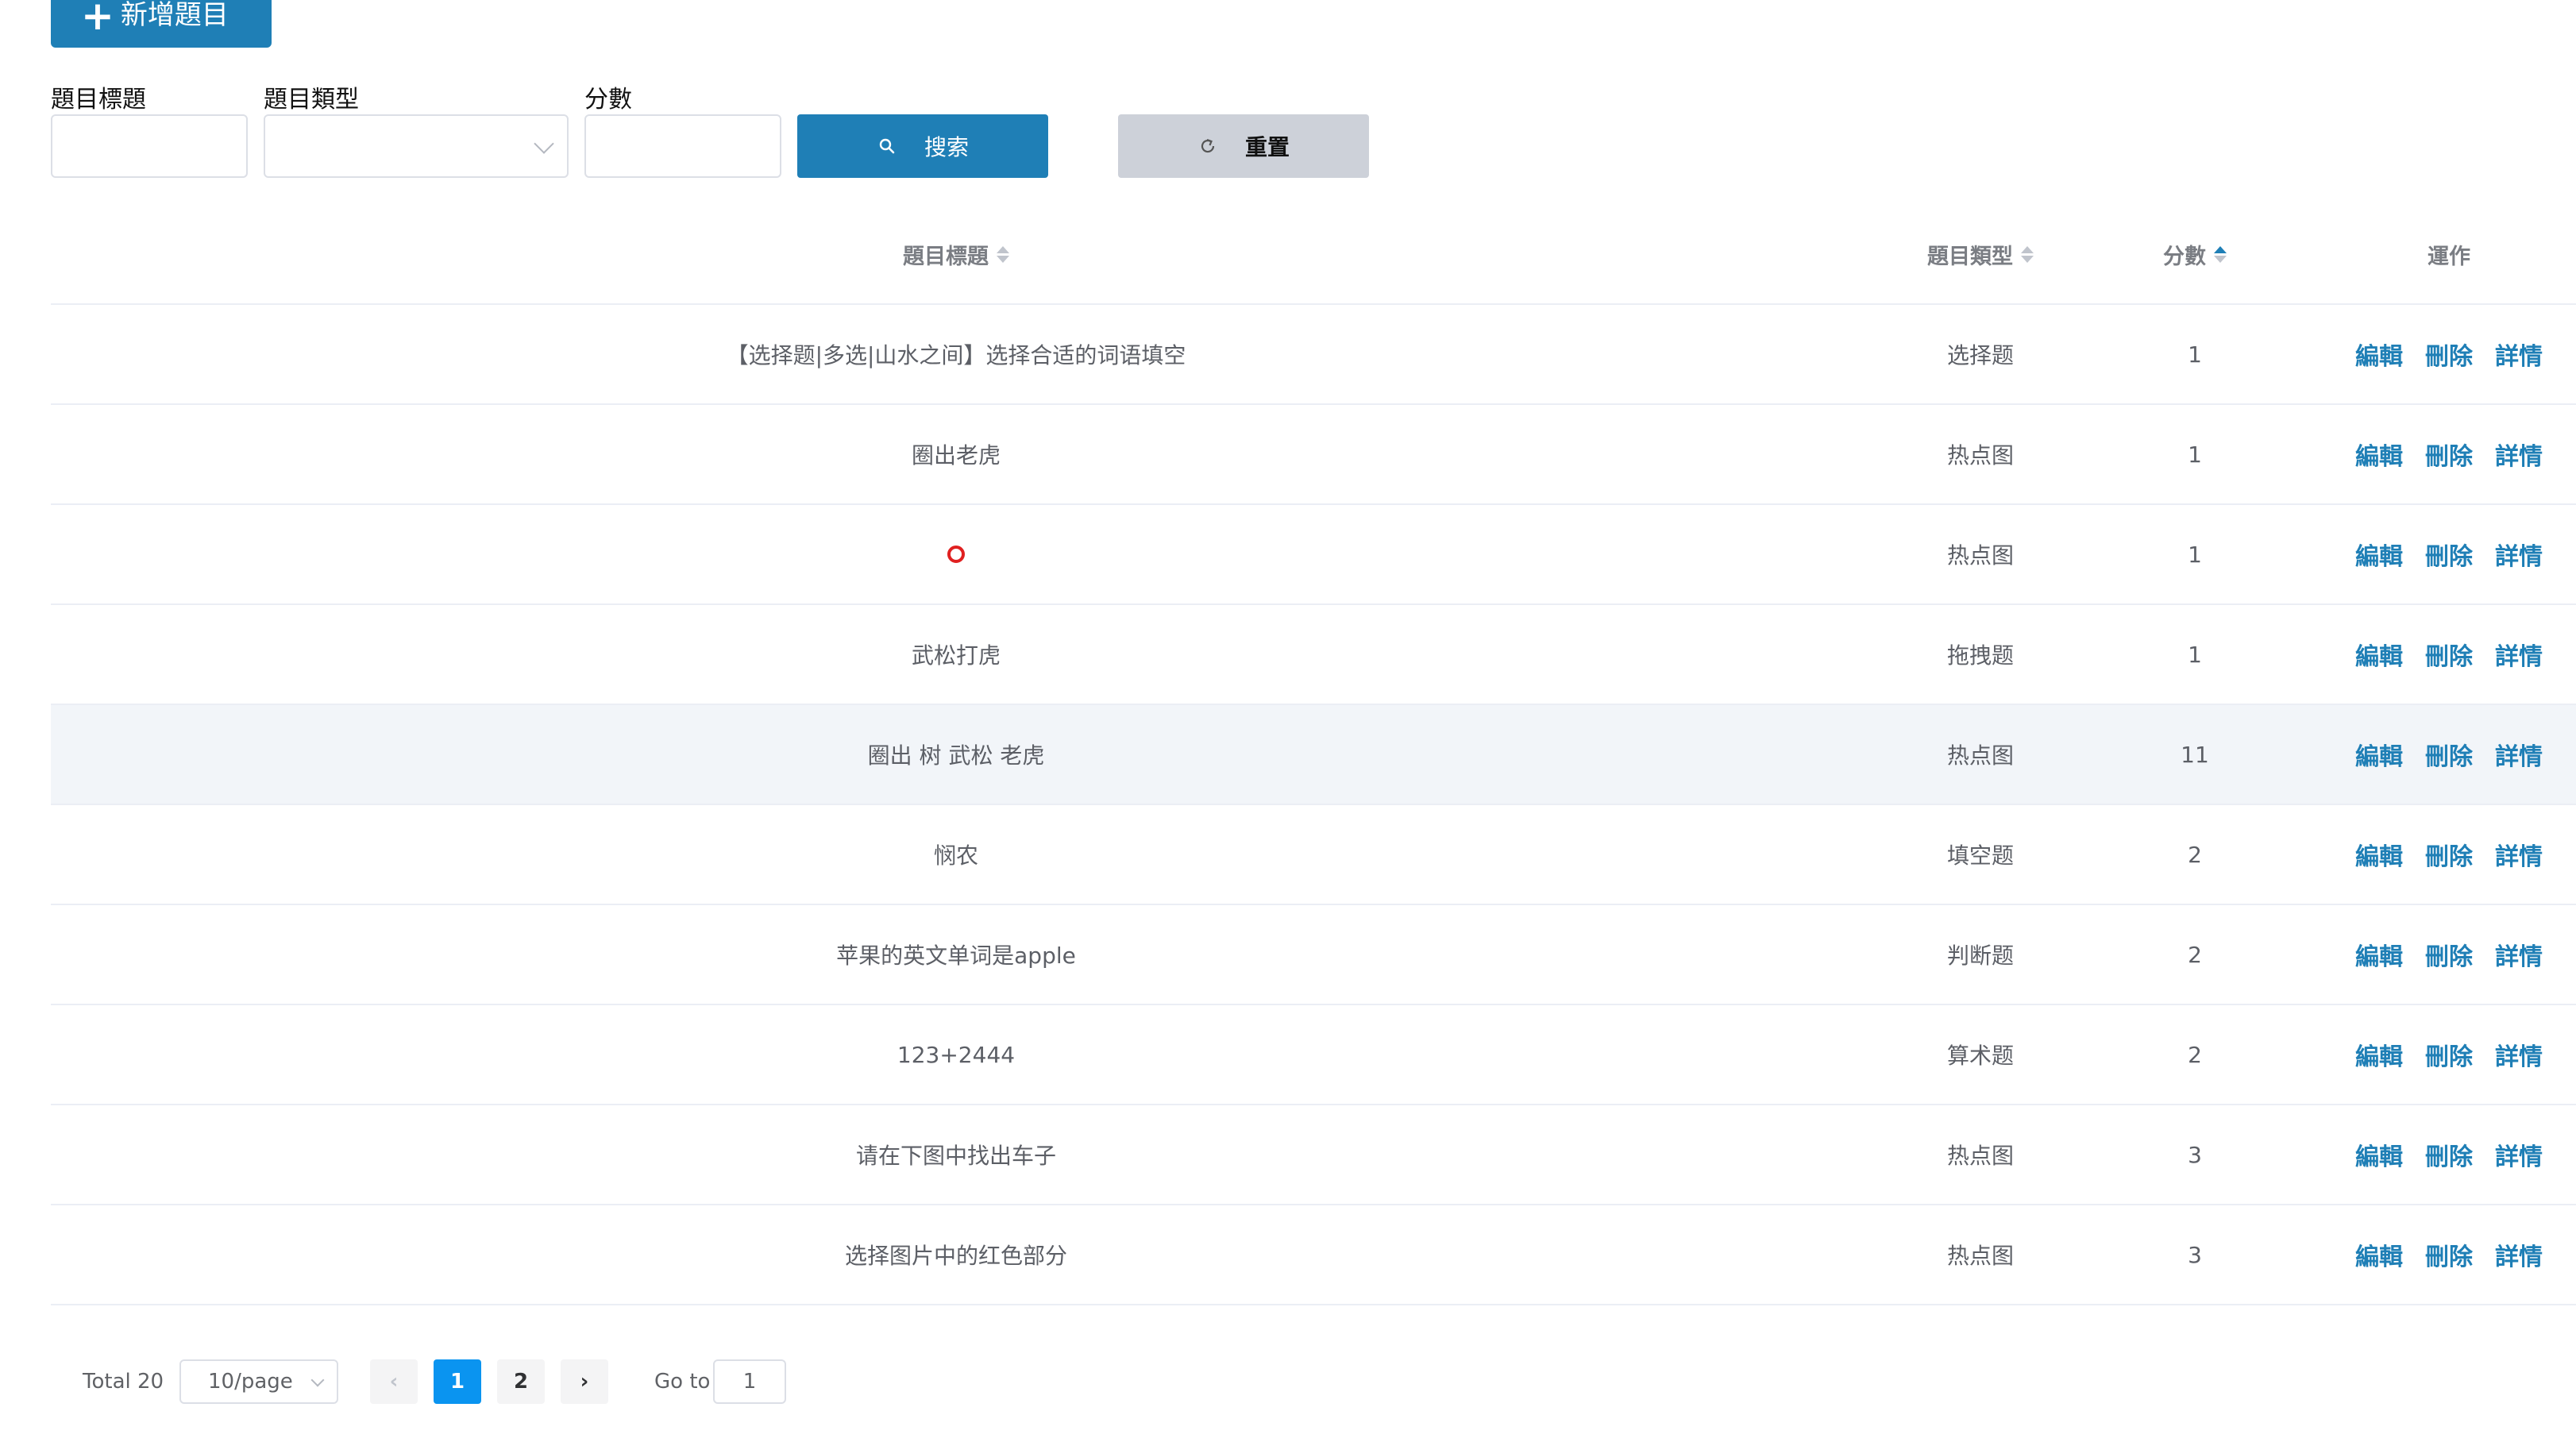  I want to click on question-title: 圈出老虎, so click(956, 455).